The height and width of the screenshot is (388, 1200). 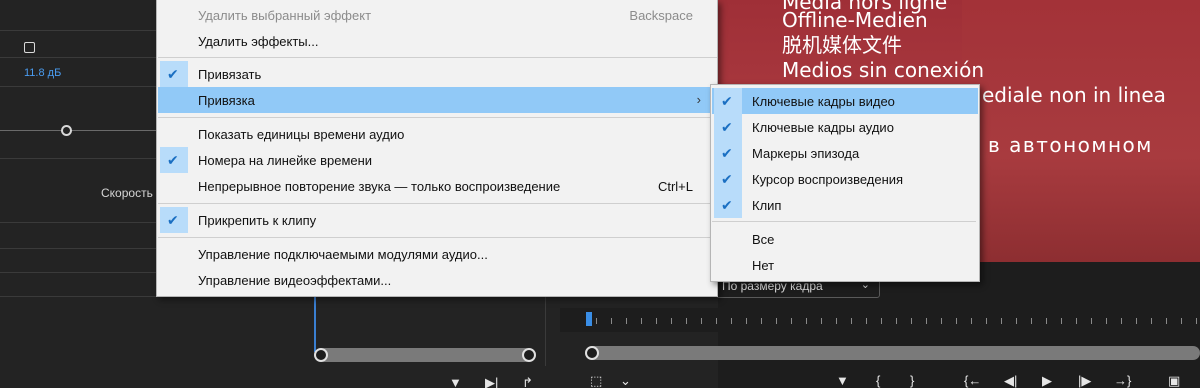 What do you see at coordinates (806, 153) in the screenshot?
I see `submenu-item-label: Маркеры эпизода` at bounding box center [806, 153].